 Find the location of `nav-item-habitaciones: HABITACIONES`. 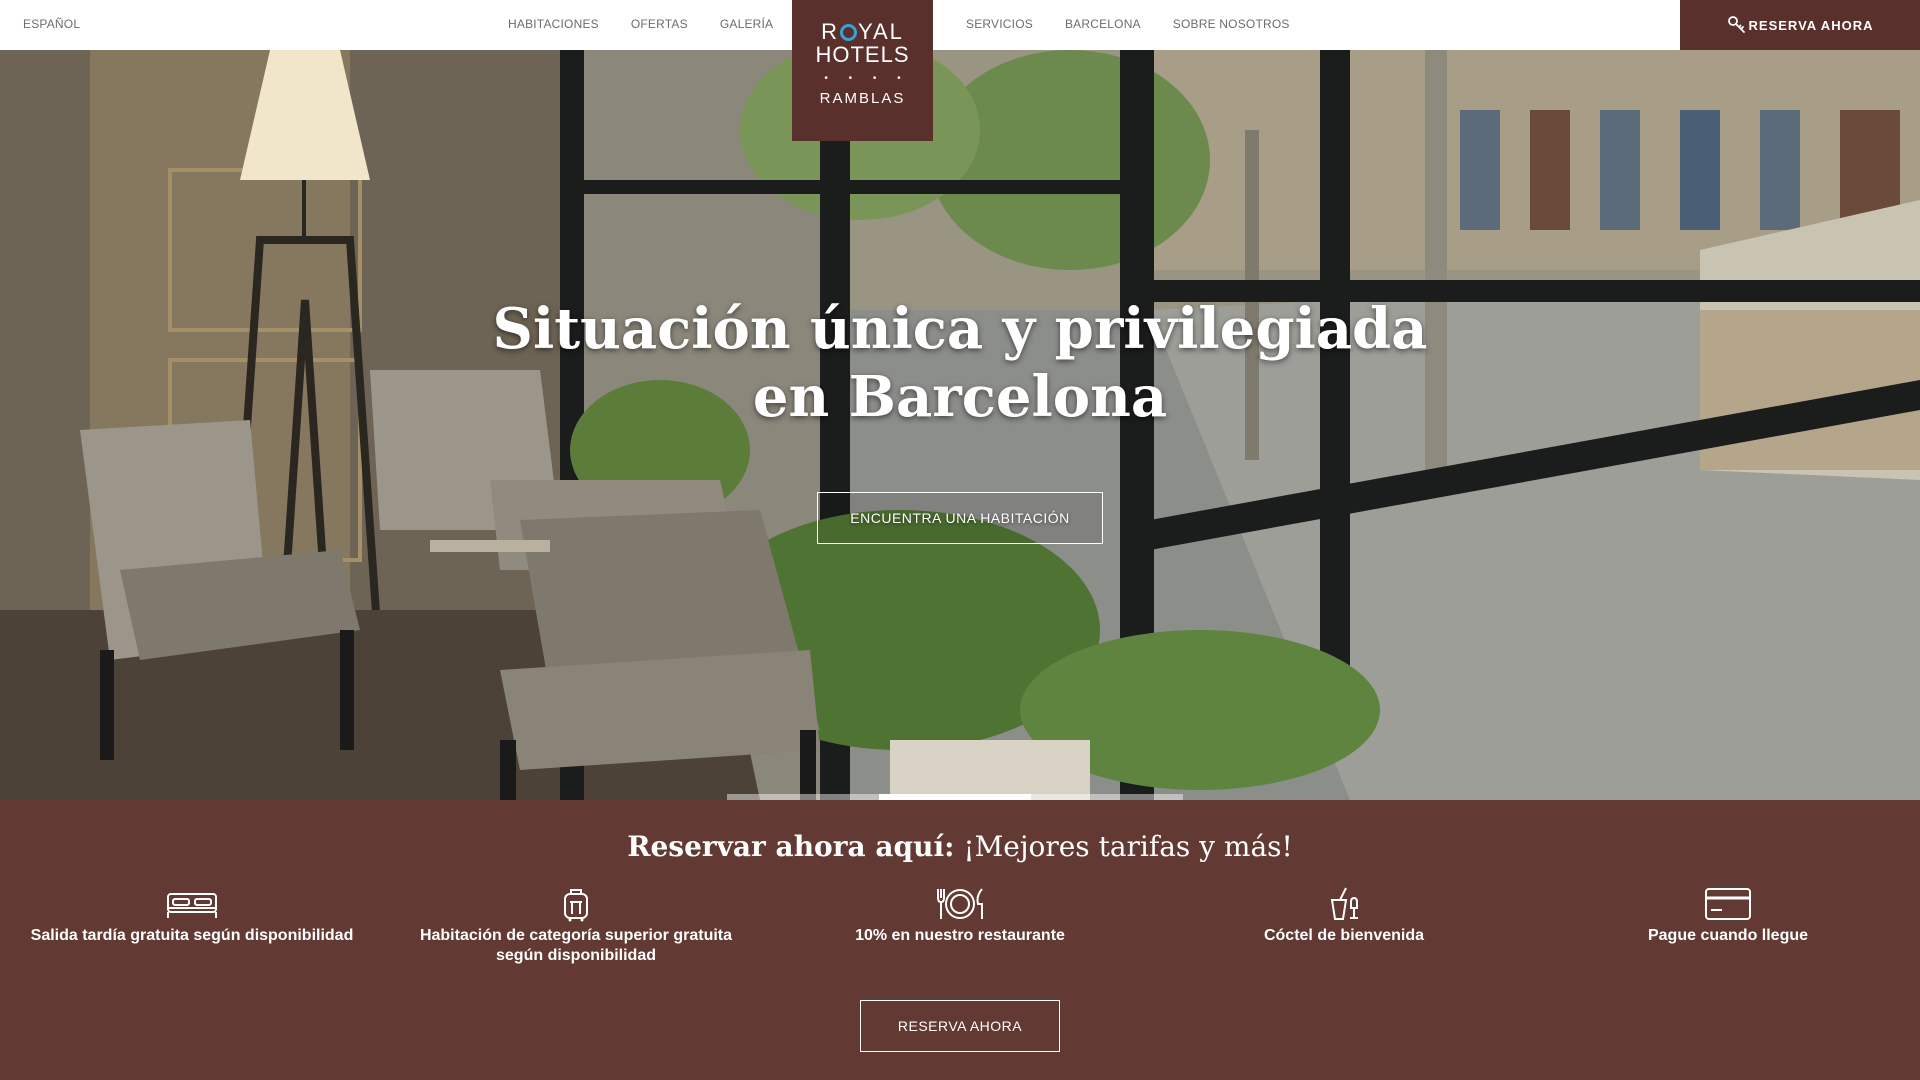

nav-item-habitaciones: HABITACIONES is located at coordinates (553, 25).